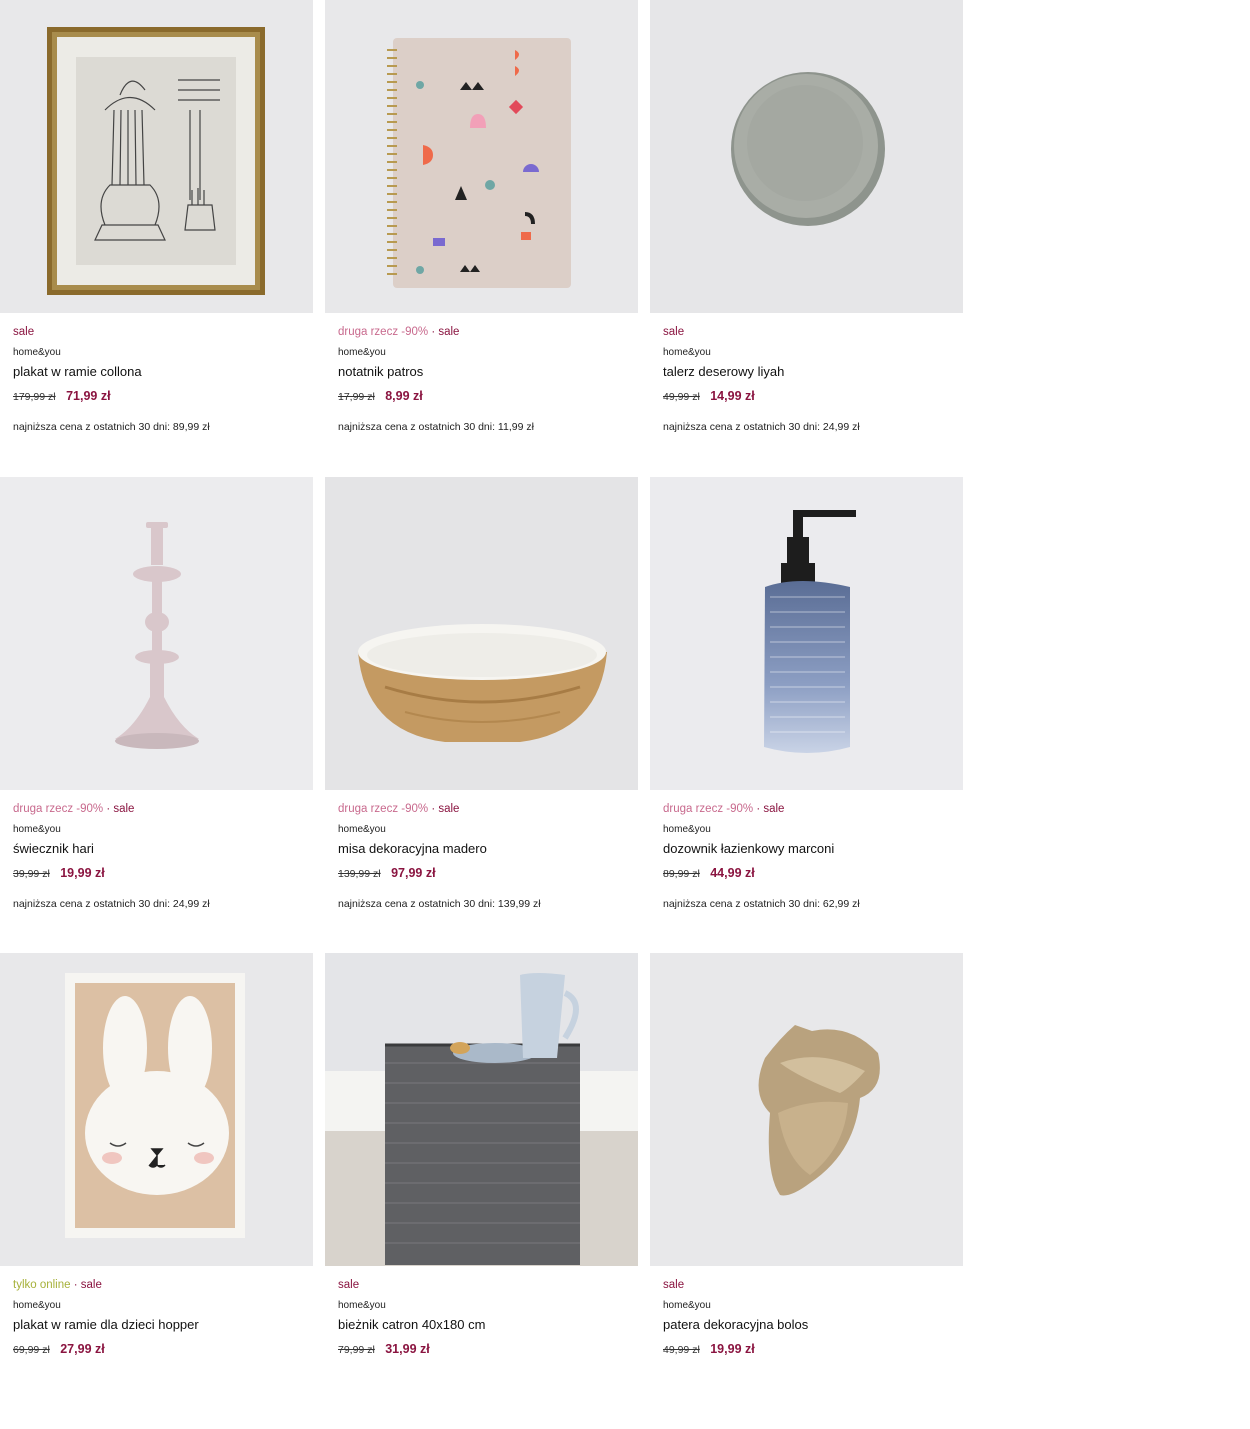 Image resolution: width=1250 pixels, height=1429 pixels. I want to click on product-tags: tylko online · sale, so click(160, 1285).